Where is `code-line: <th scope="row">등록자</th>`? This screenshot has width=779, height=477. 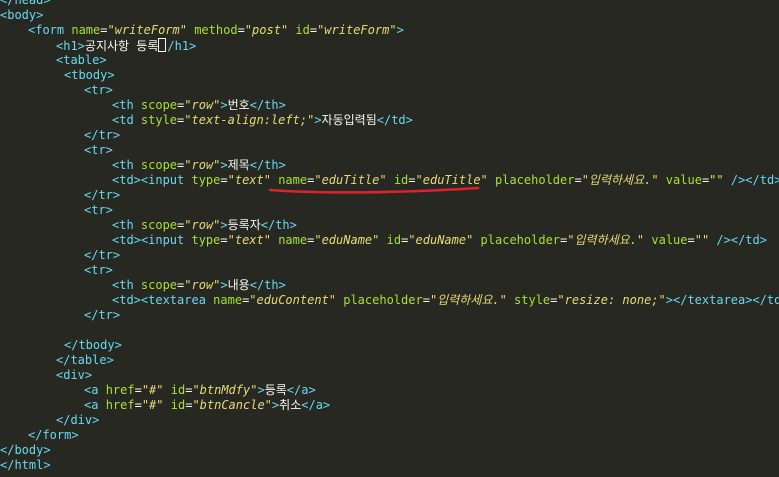 code-line: <th scope="row">등록자</th> is located at coordinates (204, 225).